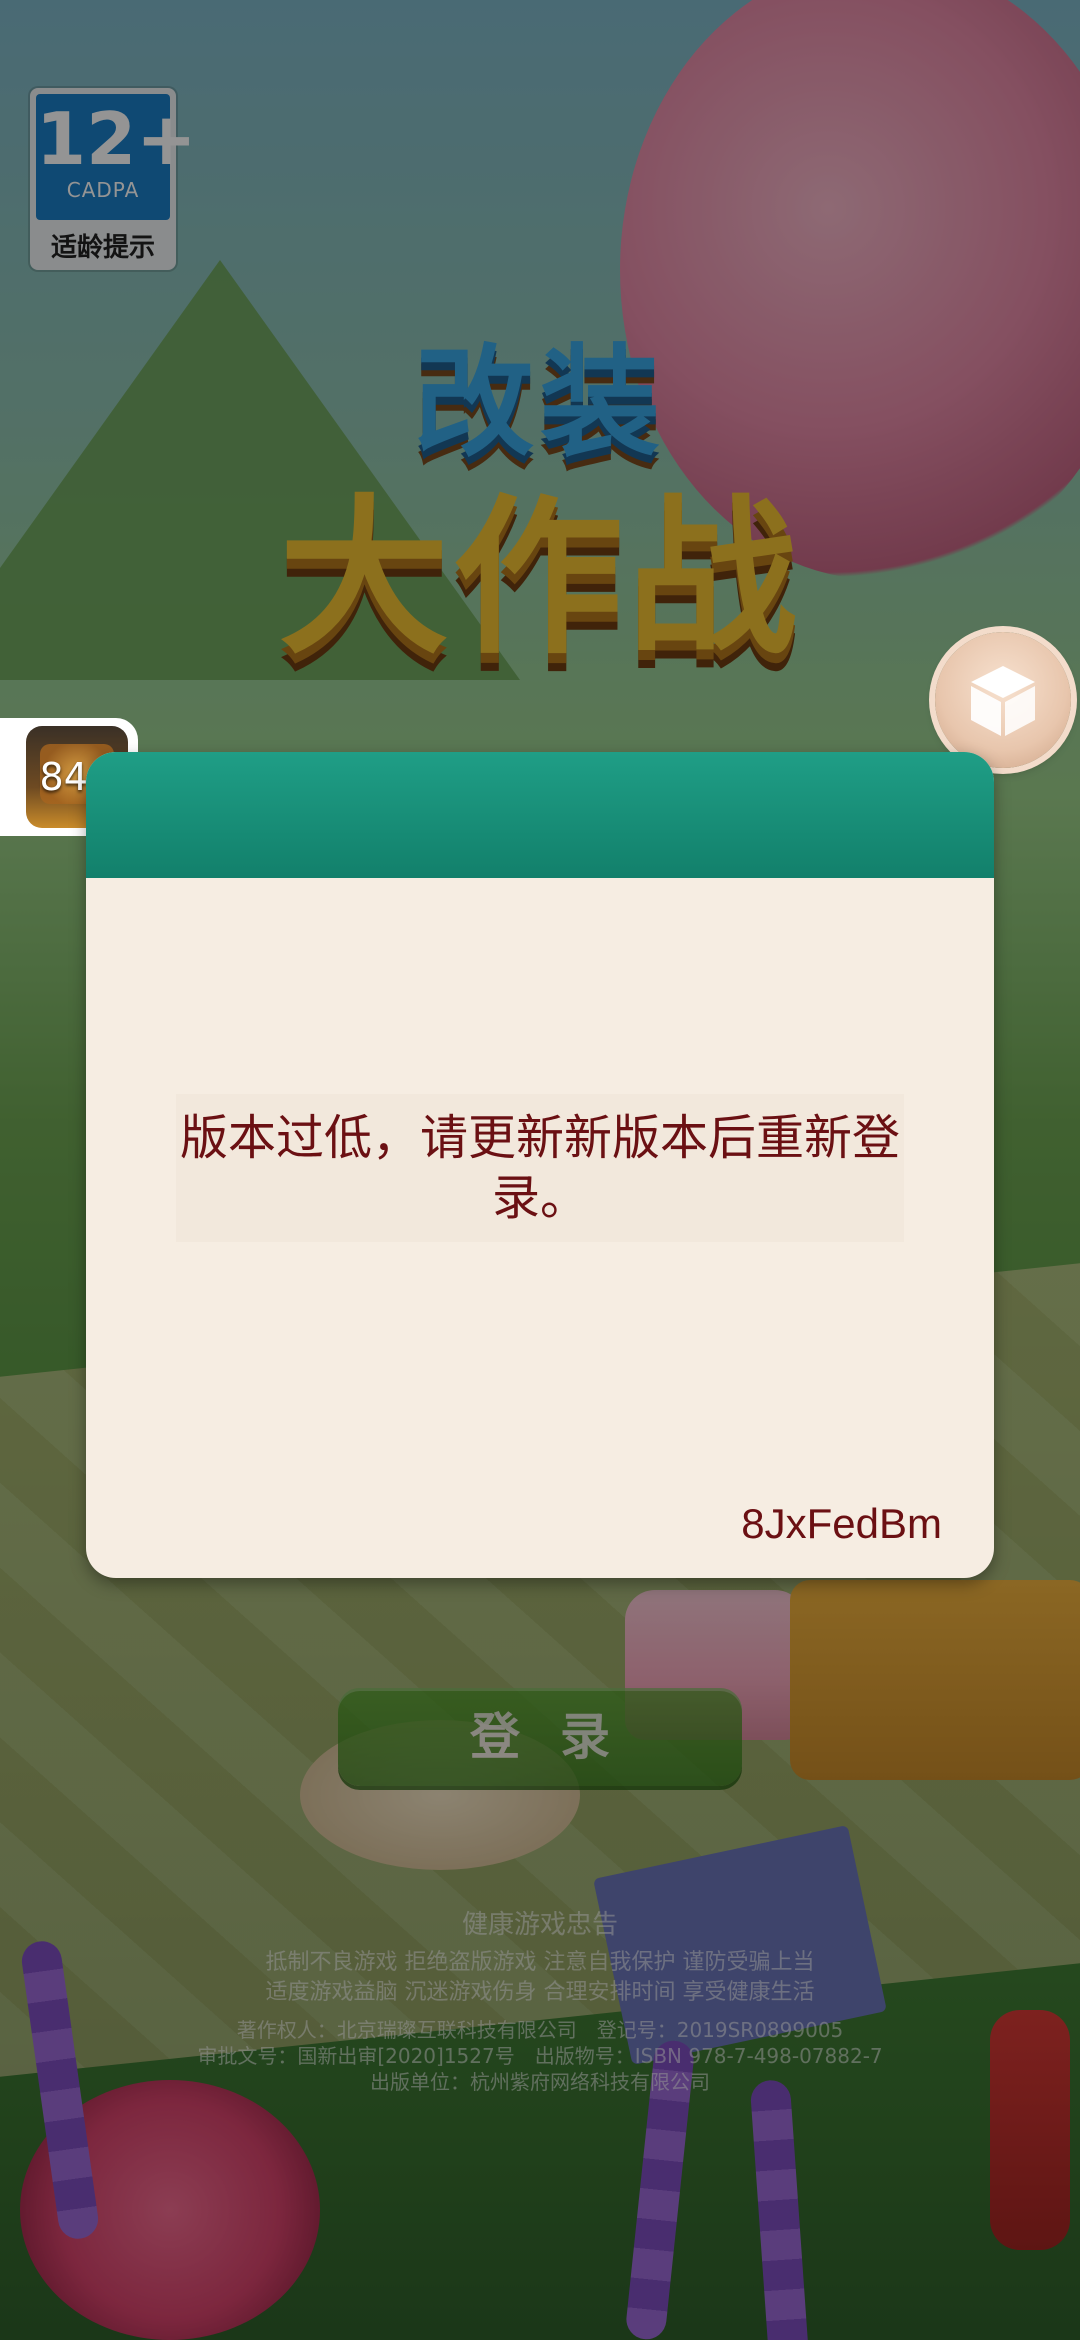 The width and height of the screenshot is (1080, 2340). What do you see at coordinates (63, 777) in the screenshot?
I see `loading-percent-value: 84` at bounding box center [63, 777].